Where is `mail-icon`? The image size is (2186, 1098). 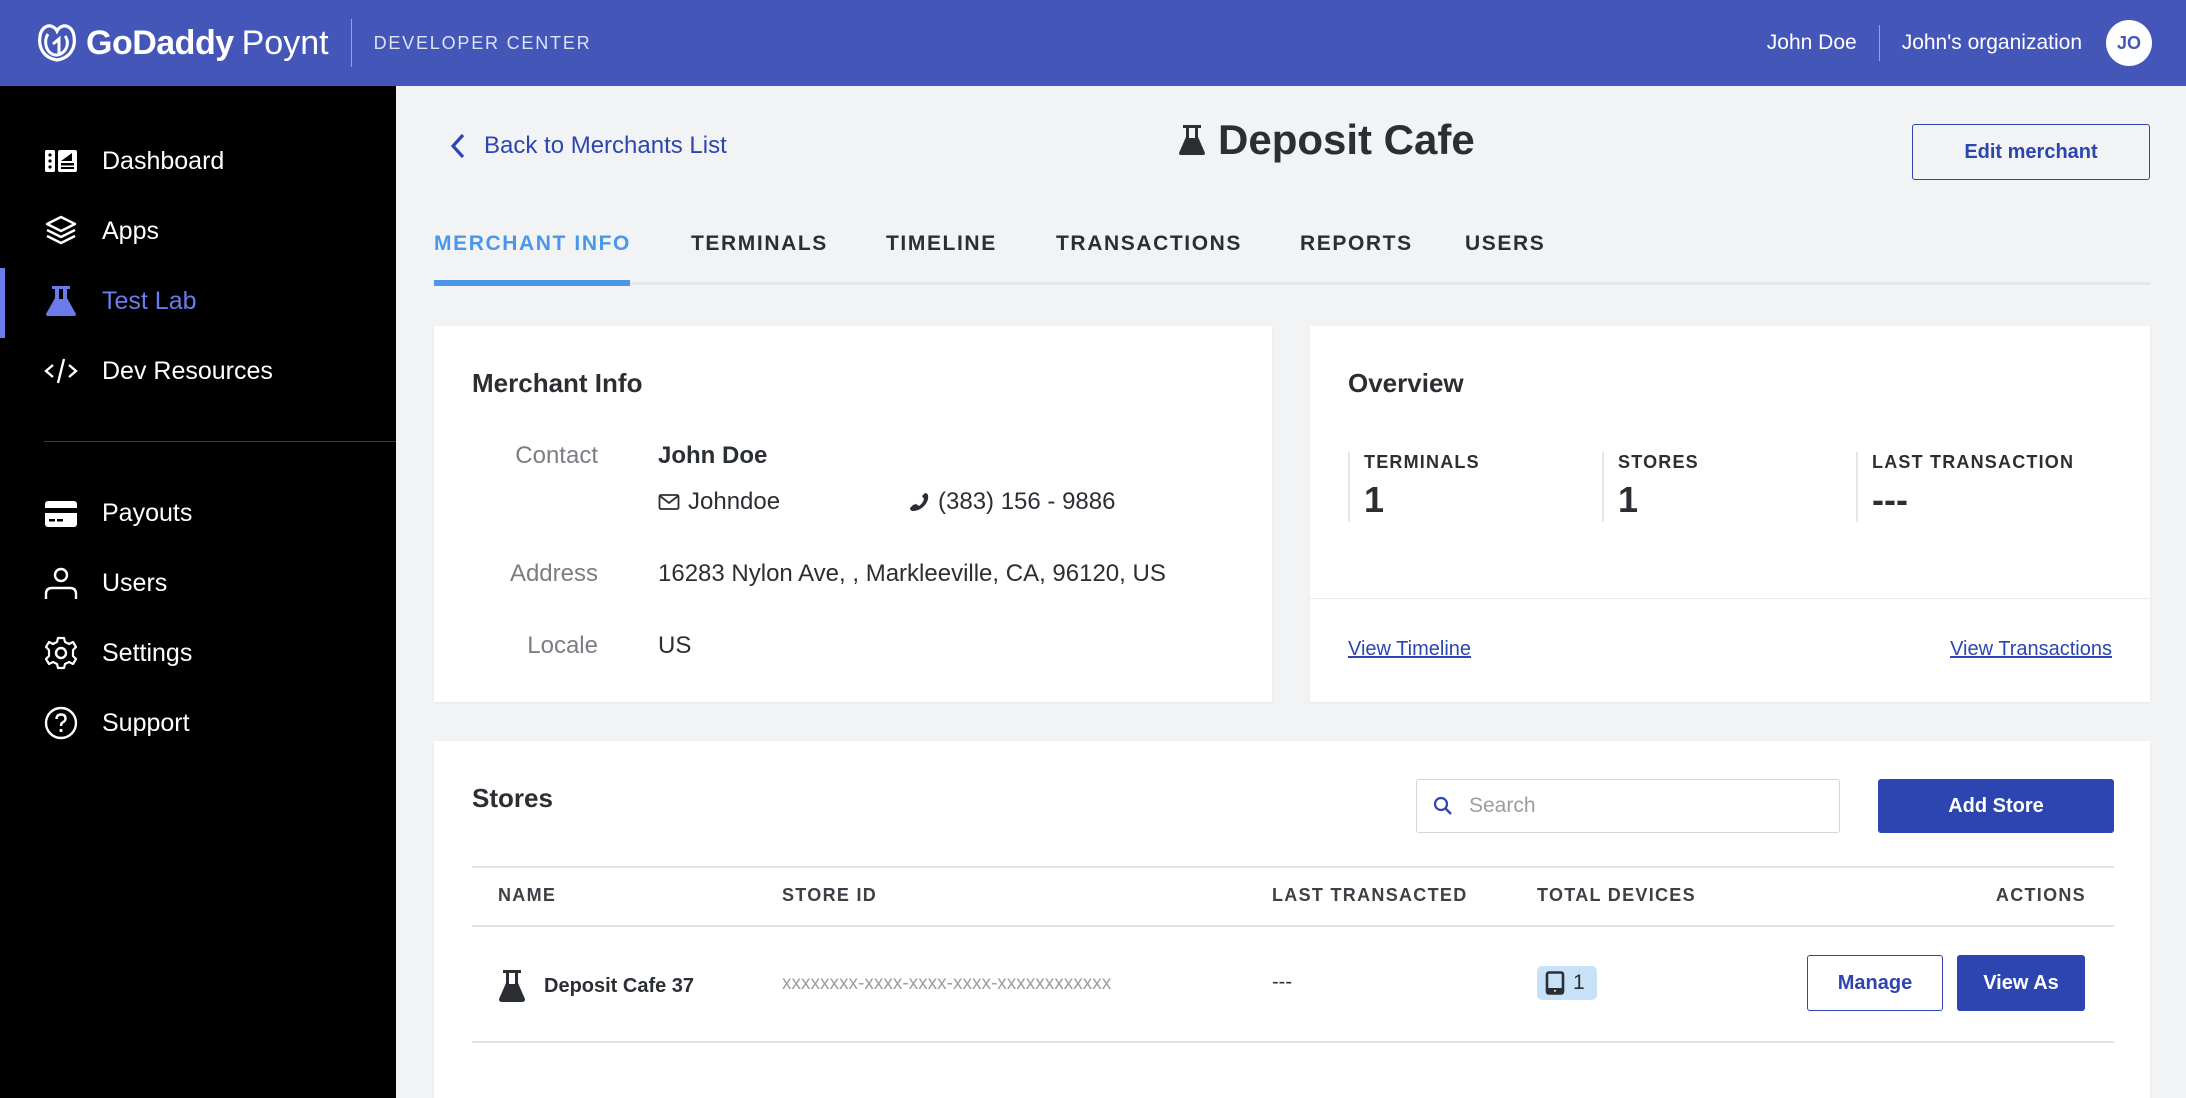 mail-icon is located at coordinates (669, 502).